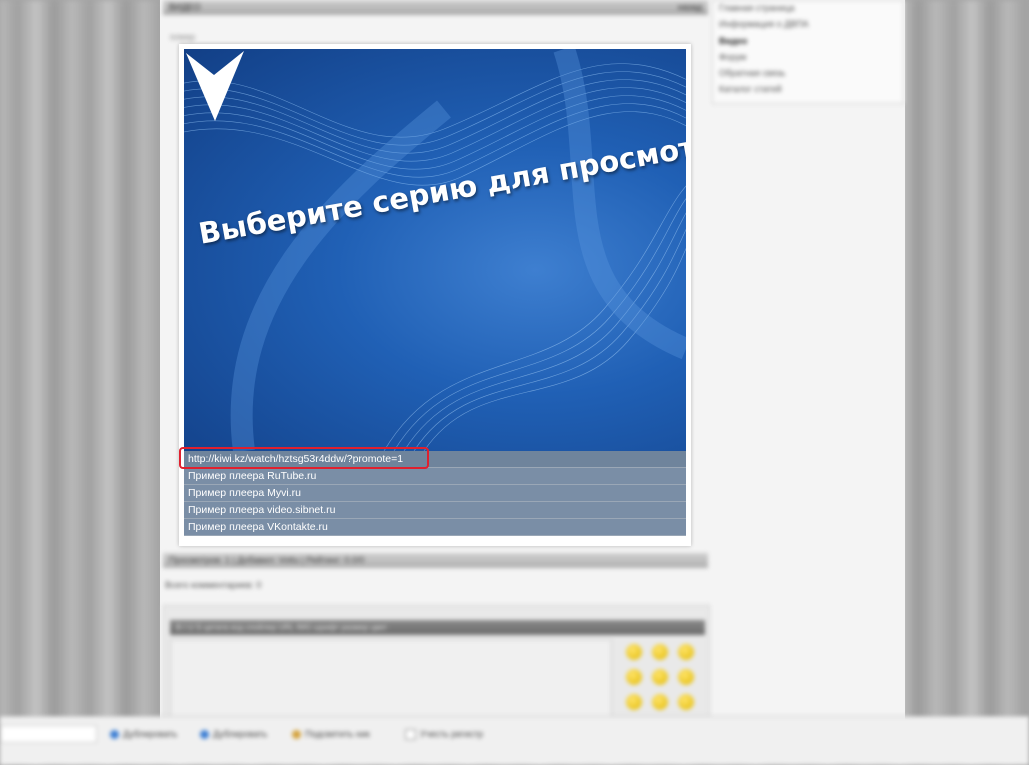  What do you see at coordinates (391, 681) in the screenshot?
I see `comment-textarea` at bounding box center [391, 681].